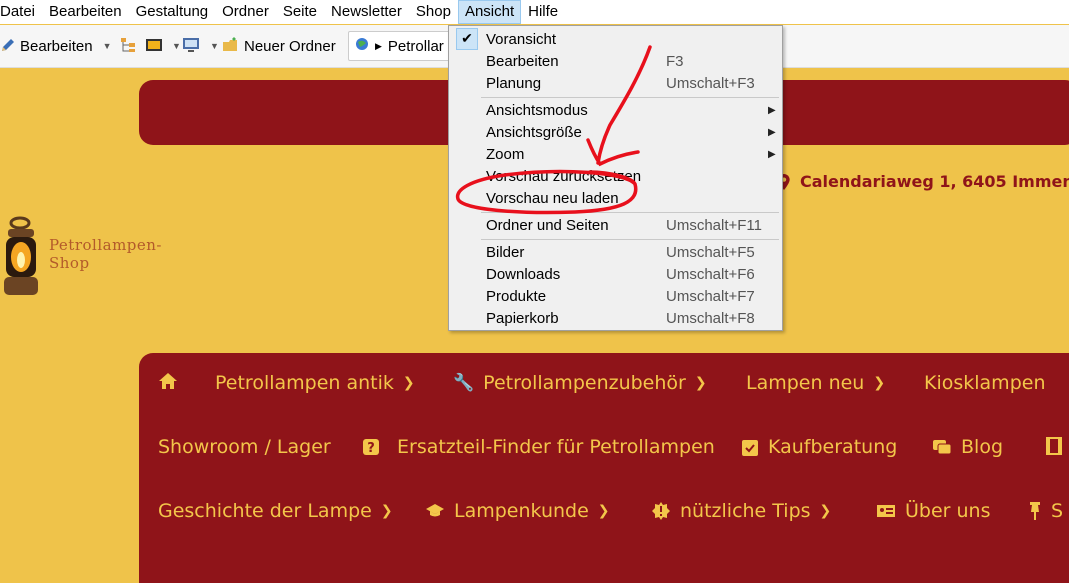 The width and height of the screenshot is (1069, 583). Describe the element at coordinates (615, 84) in the screenshot. I see `menu-item-planung: Planung Umschalt+F3` at that location.